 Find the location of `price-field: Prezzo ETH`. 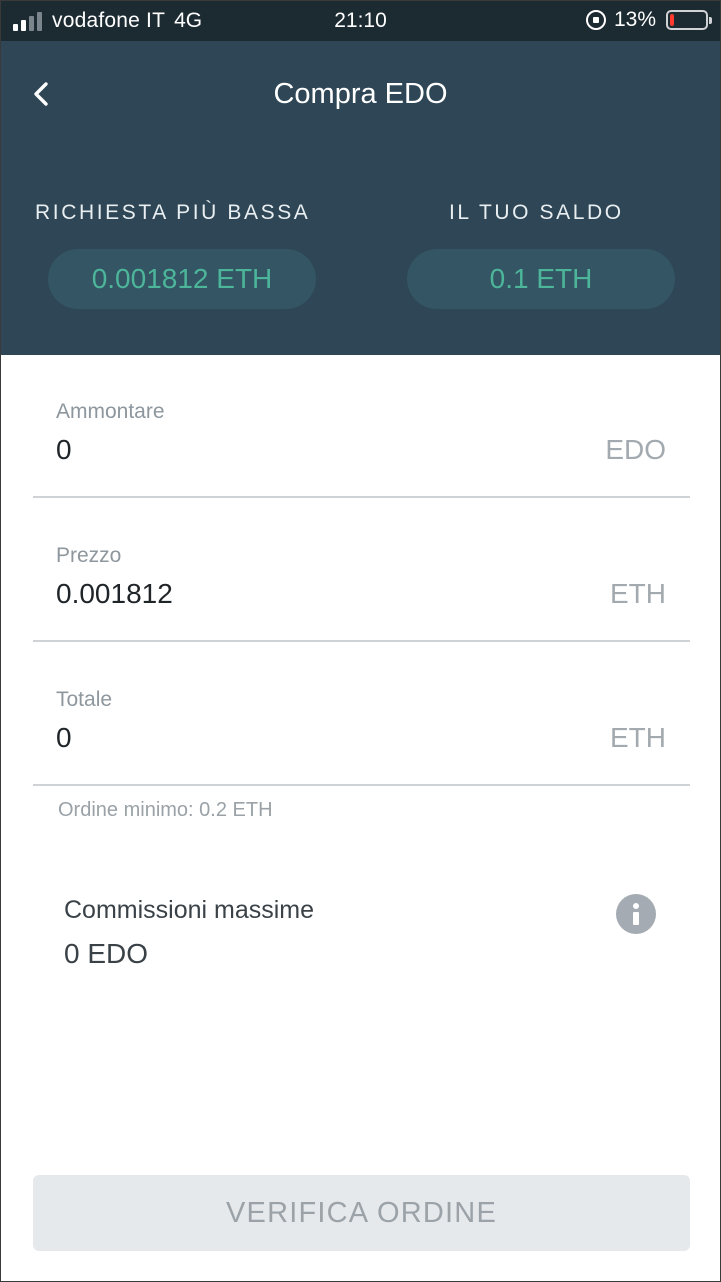

price-field: Prezzo ETH is located at coordinates (361, 587).